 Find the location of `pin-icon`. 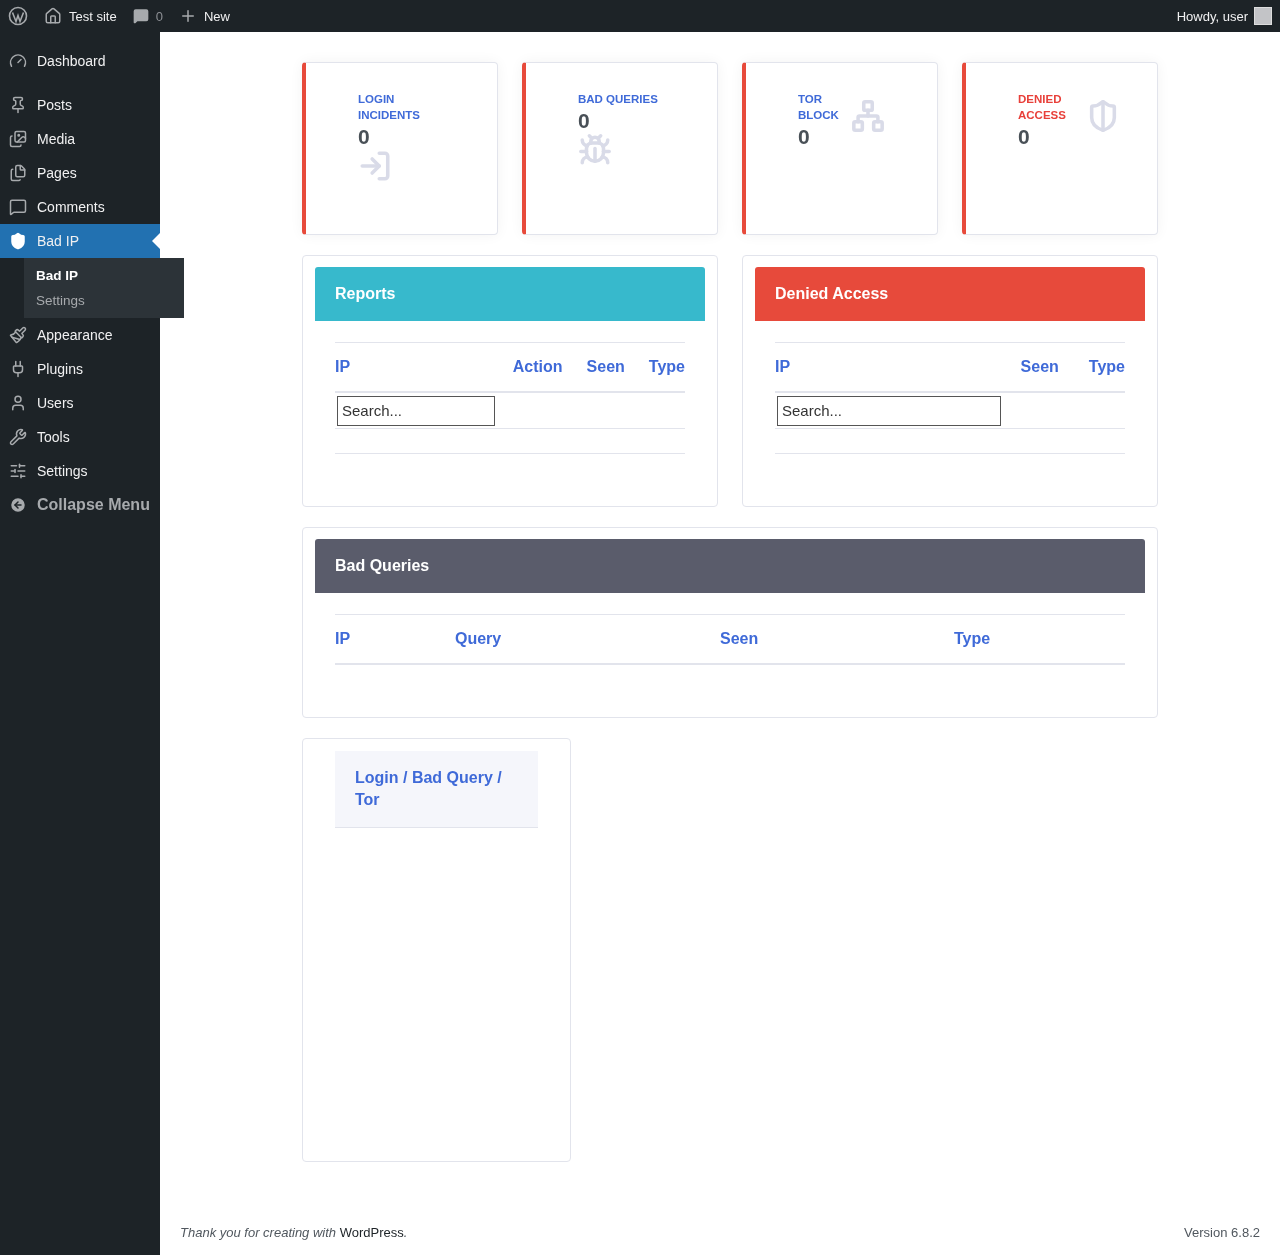

pin-icon is located at coordinates (18, 105).